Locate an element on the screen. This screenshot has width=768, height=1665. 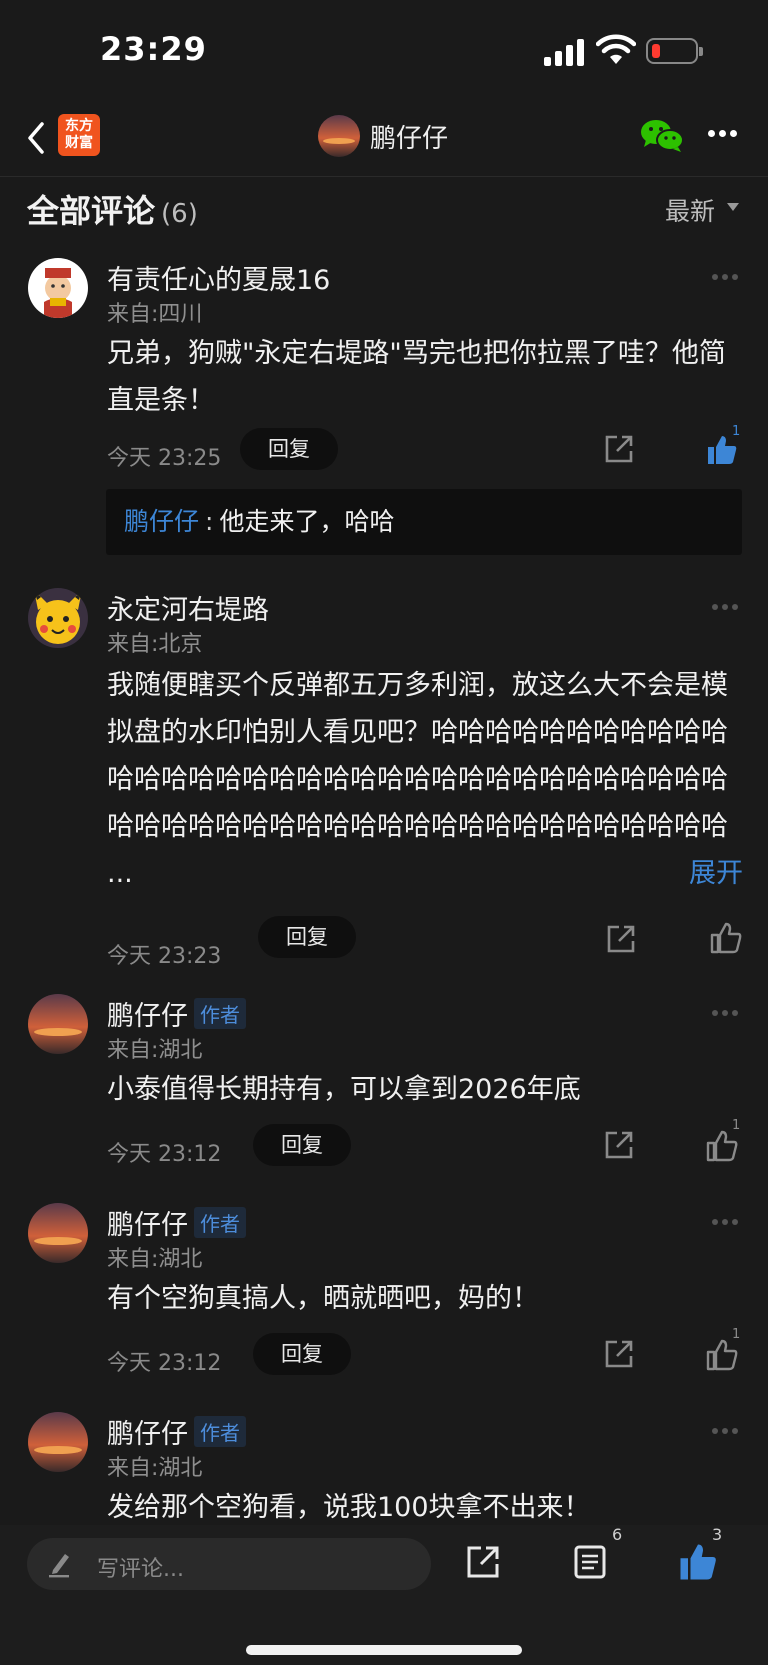
wechat-share-icon is located at coordinates (662, 136).